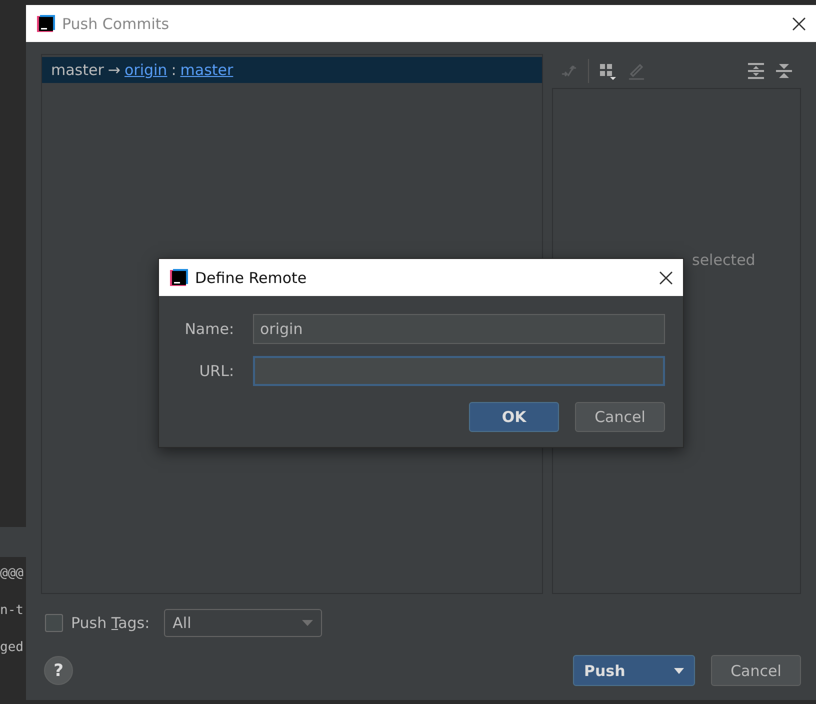 The height and width of the screenshot is (704, 816). What do you see at coordinates (724, 260) in the screenshot?
I see `empty-text: selected` at bounding box center [724, 260].